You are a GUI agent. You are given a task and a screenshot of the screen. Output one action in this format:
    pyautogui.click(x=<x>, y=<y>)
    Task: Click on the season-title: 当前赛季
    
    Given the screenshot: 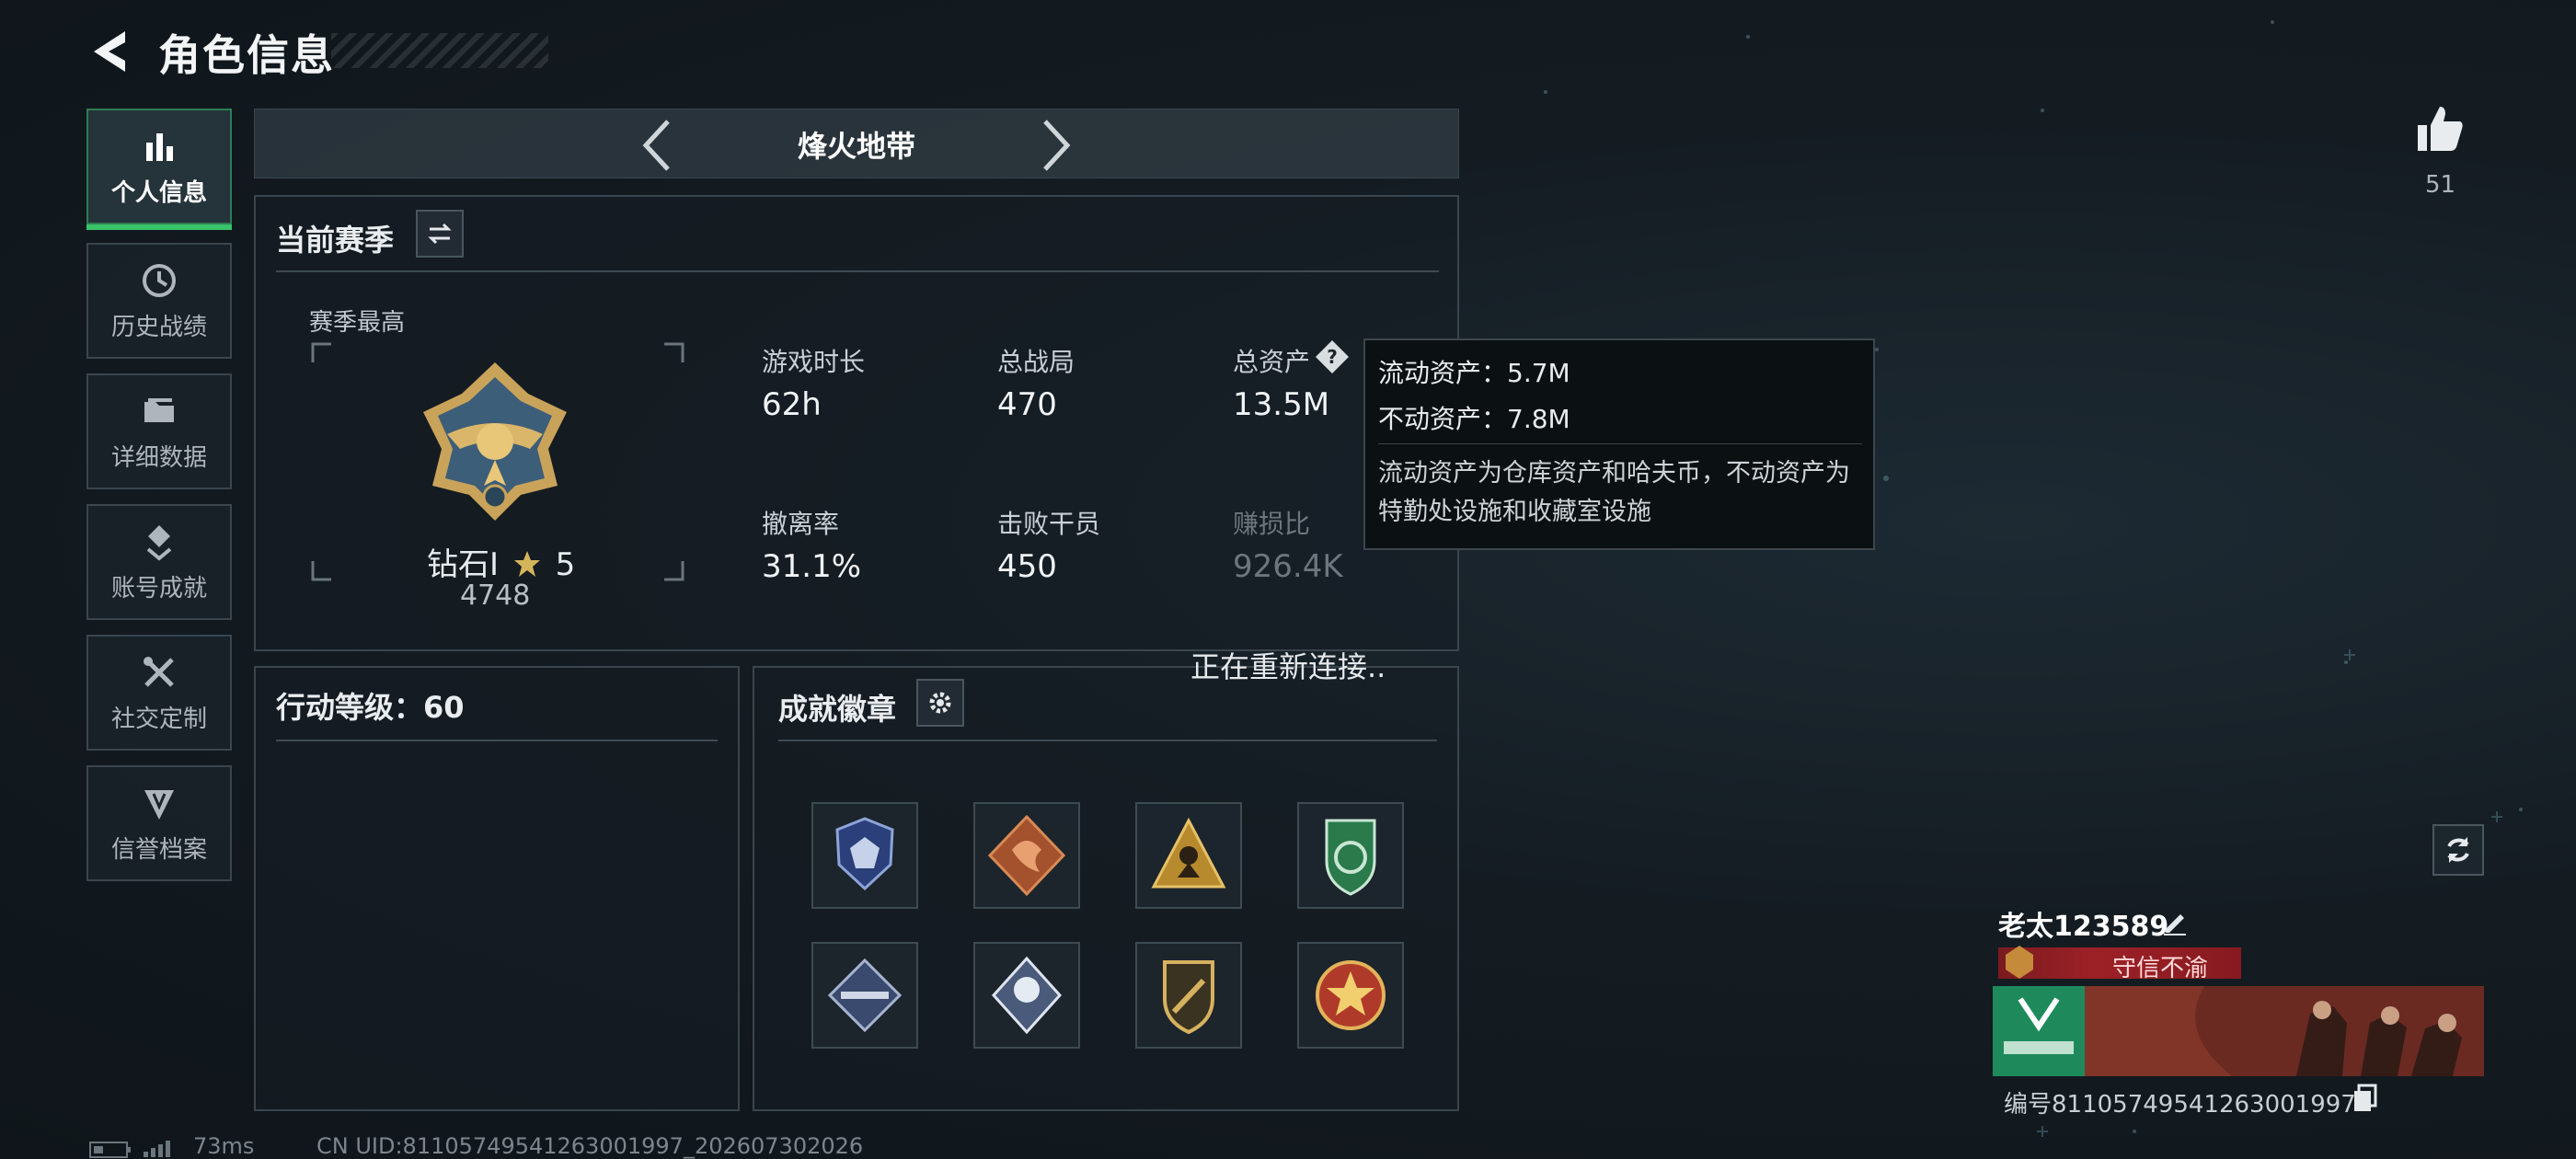 What is the action you would take?
    pyautogui.click(x=335, y=240)
    